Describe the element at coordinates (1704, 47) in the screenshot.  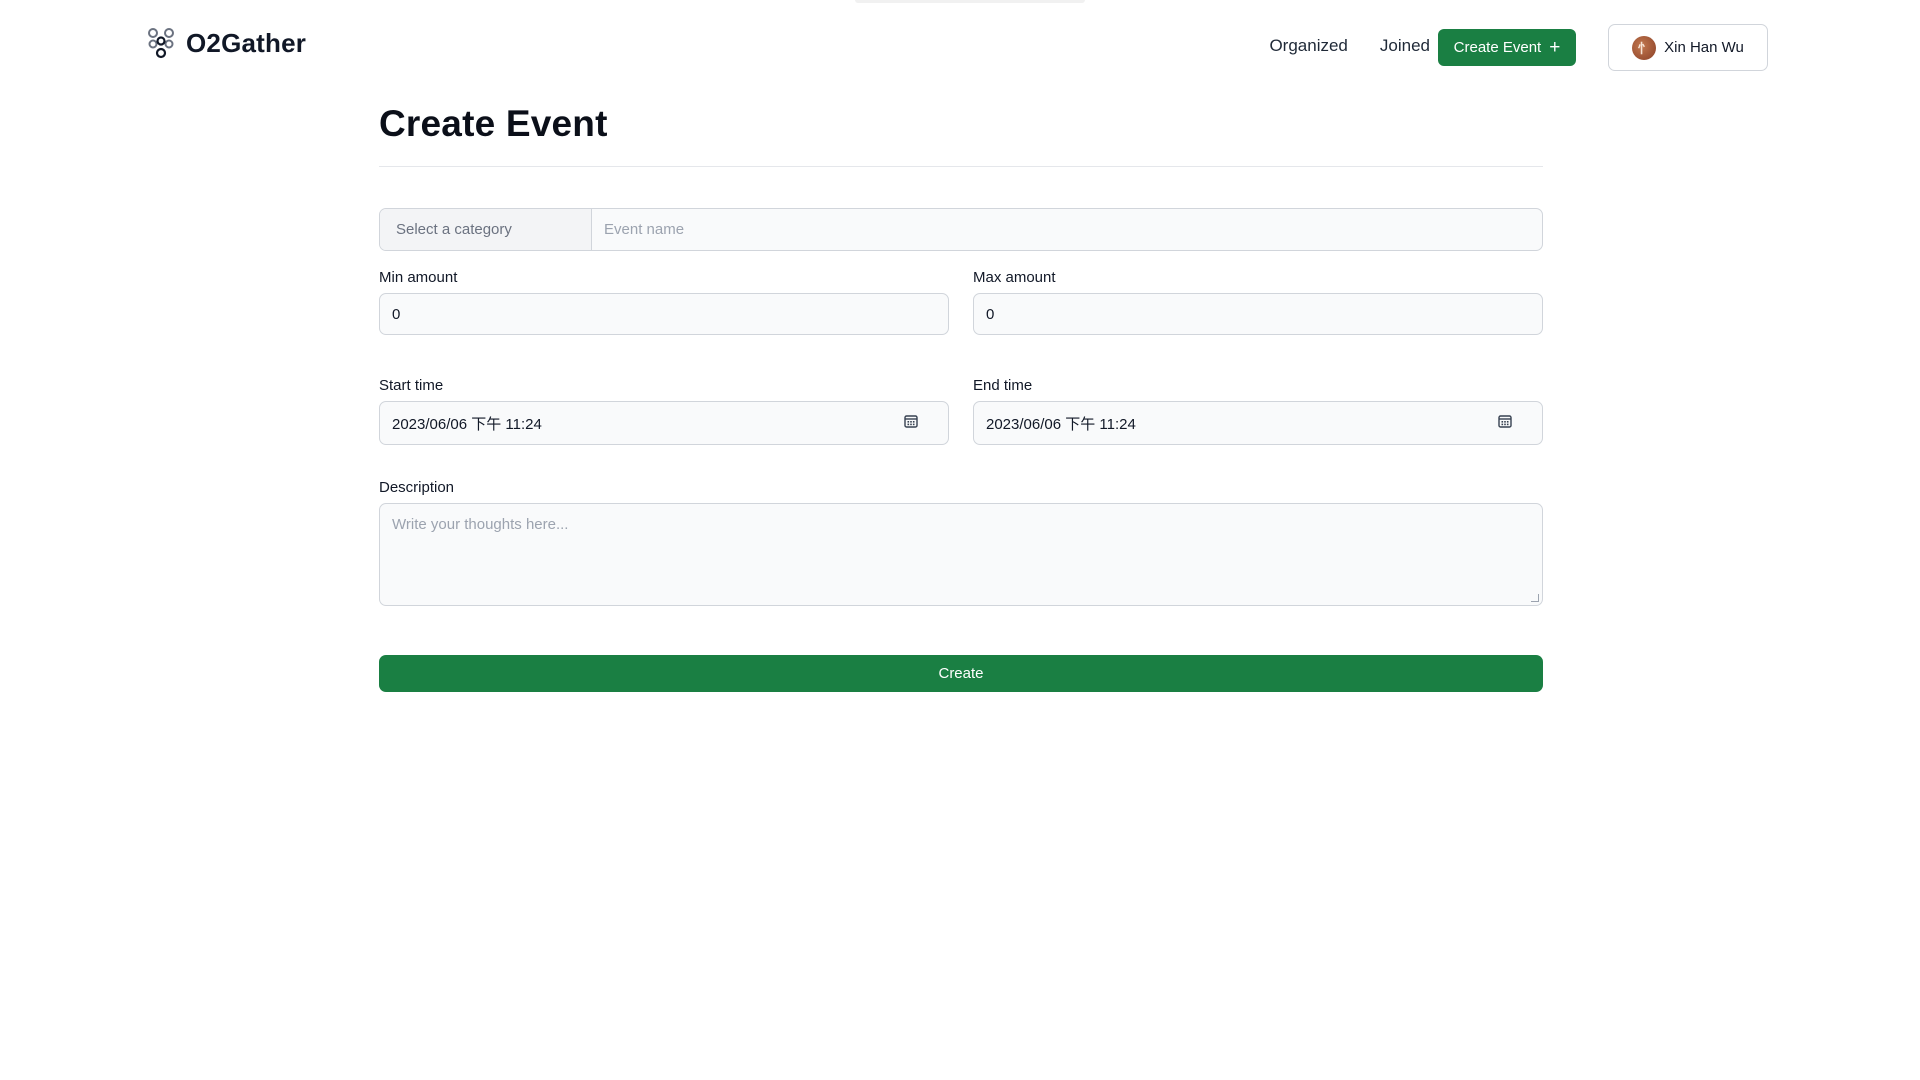
I see `user-name: Xin Han Wu` at that location.